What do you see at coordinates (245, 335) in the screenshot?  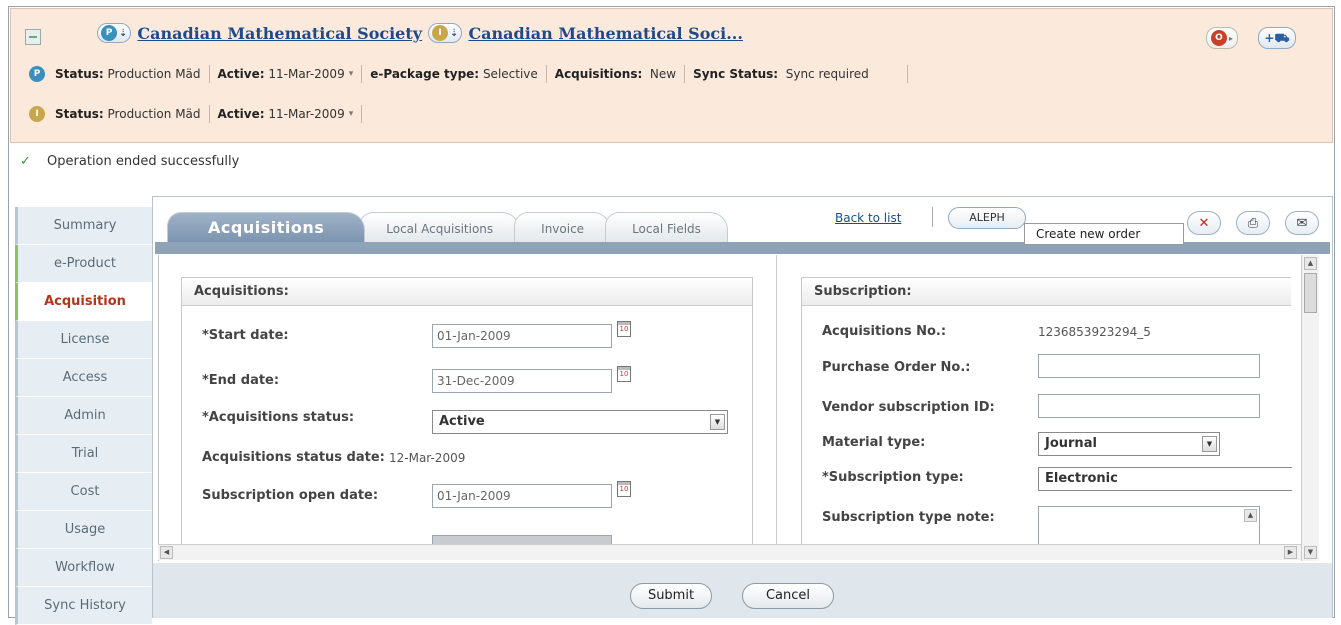 I see `start-date-label: *Start date:` at bounding box center [245, 335].